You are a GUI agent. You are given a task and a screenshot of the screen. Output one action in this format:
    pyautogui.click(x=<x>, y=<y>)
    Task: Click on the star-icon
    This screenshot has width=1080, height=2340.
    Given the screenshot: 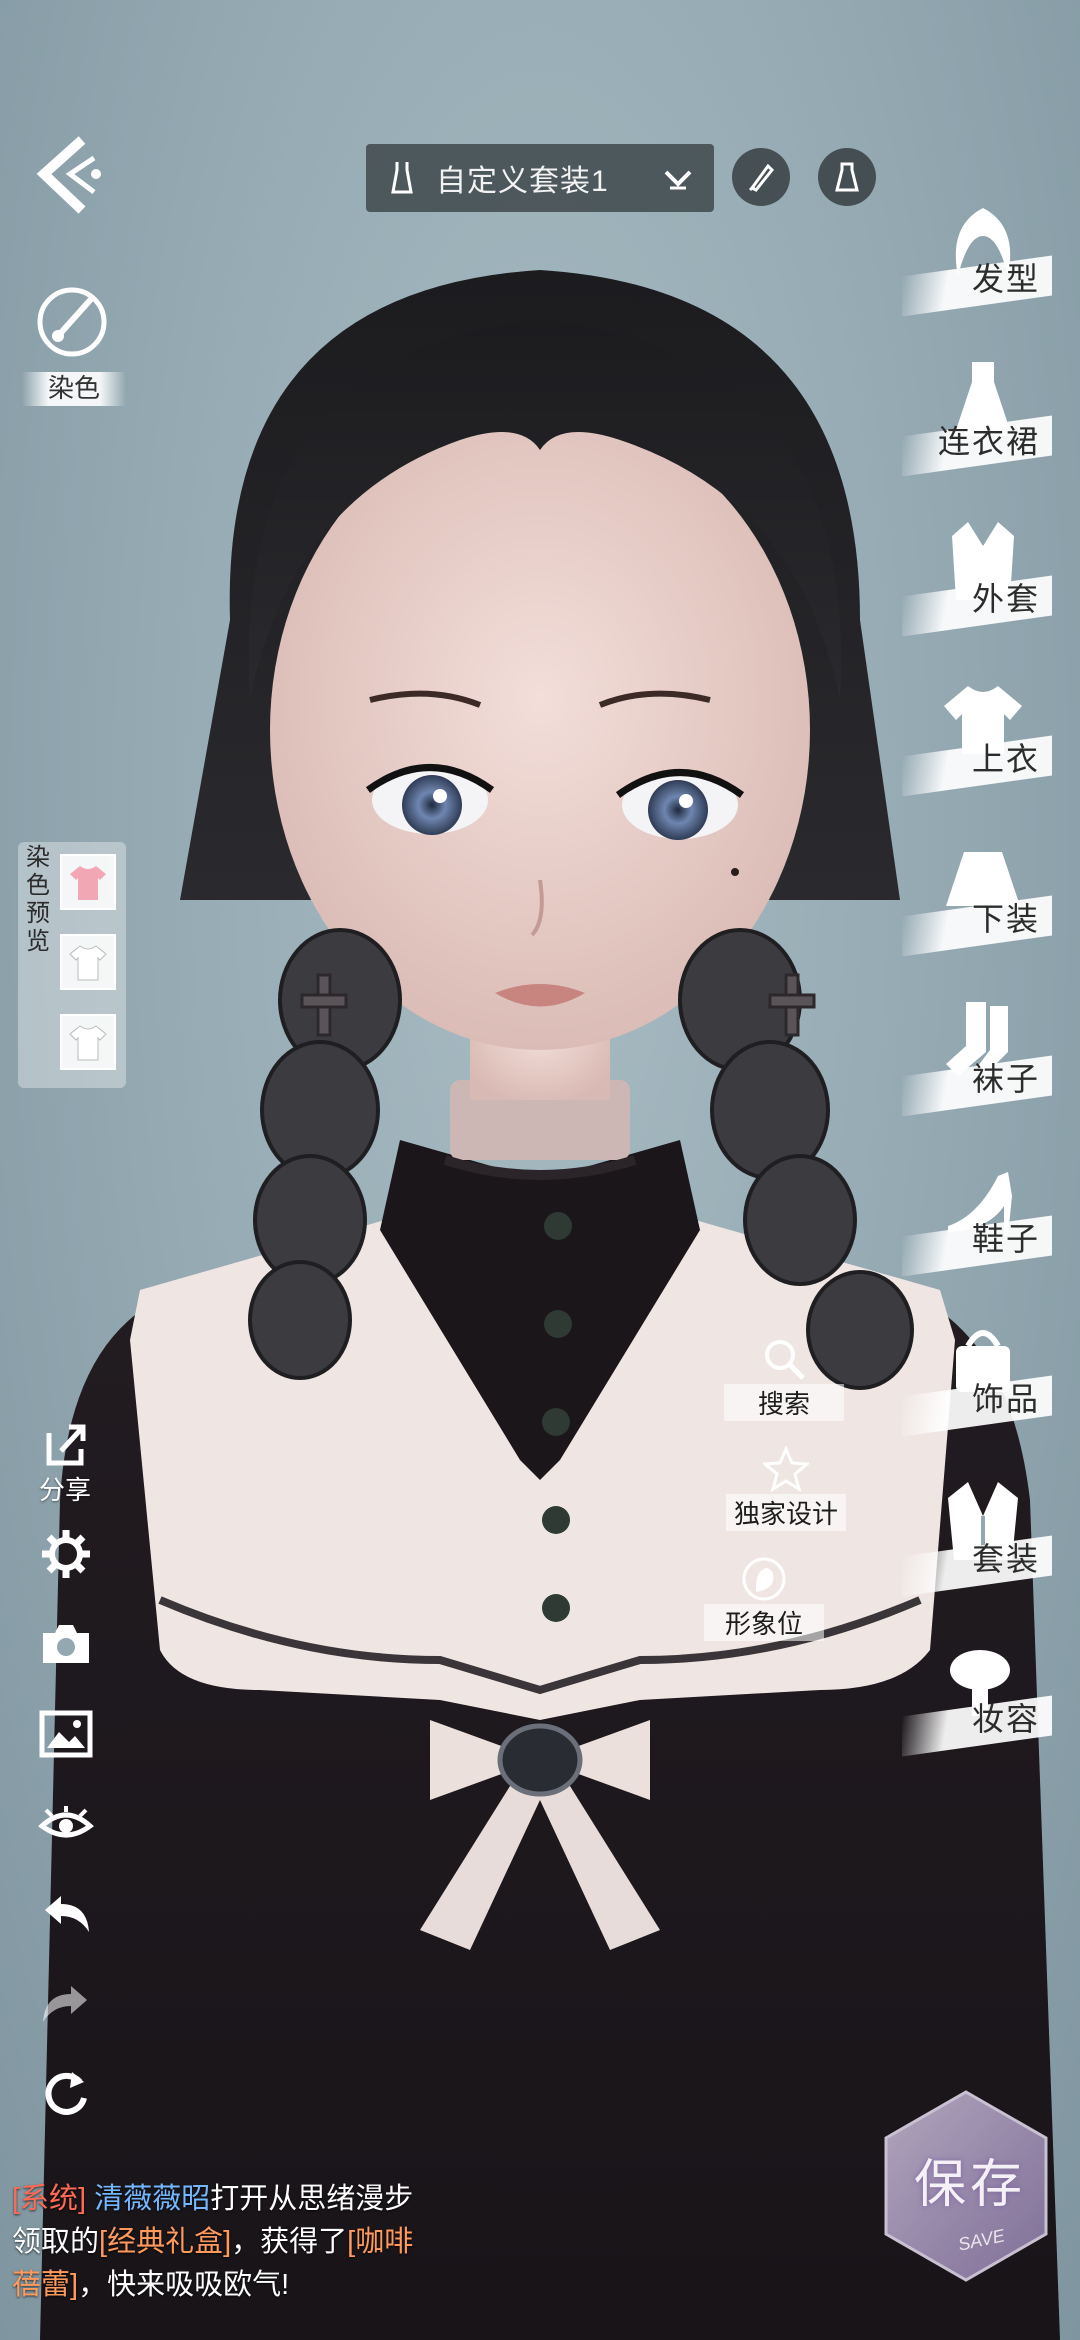 What is the action you would take?
    pyautogui.click(x=786, y=1469)
    